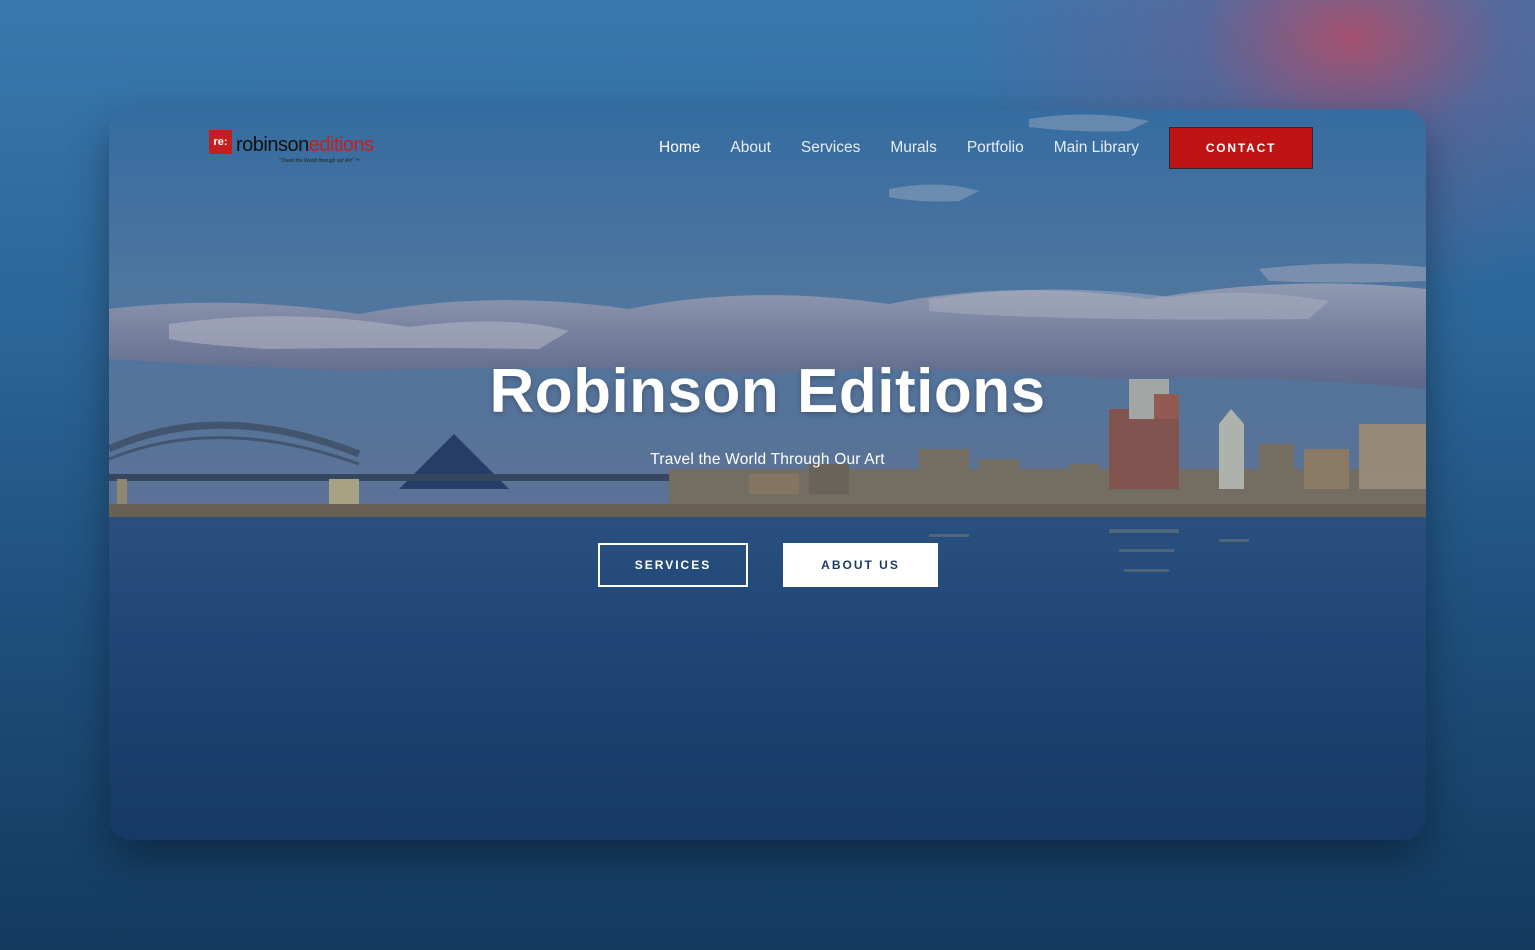  What do you see at coordinates (319, 161) in the screenshot?
I see `logo-tagline: "Travel the World through our Art" ™` at bounding box center [319, 161].